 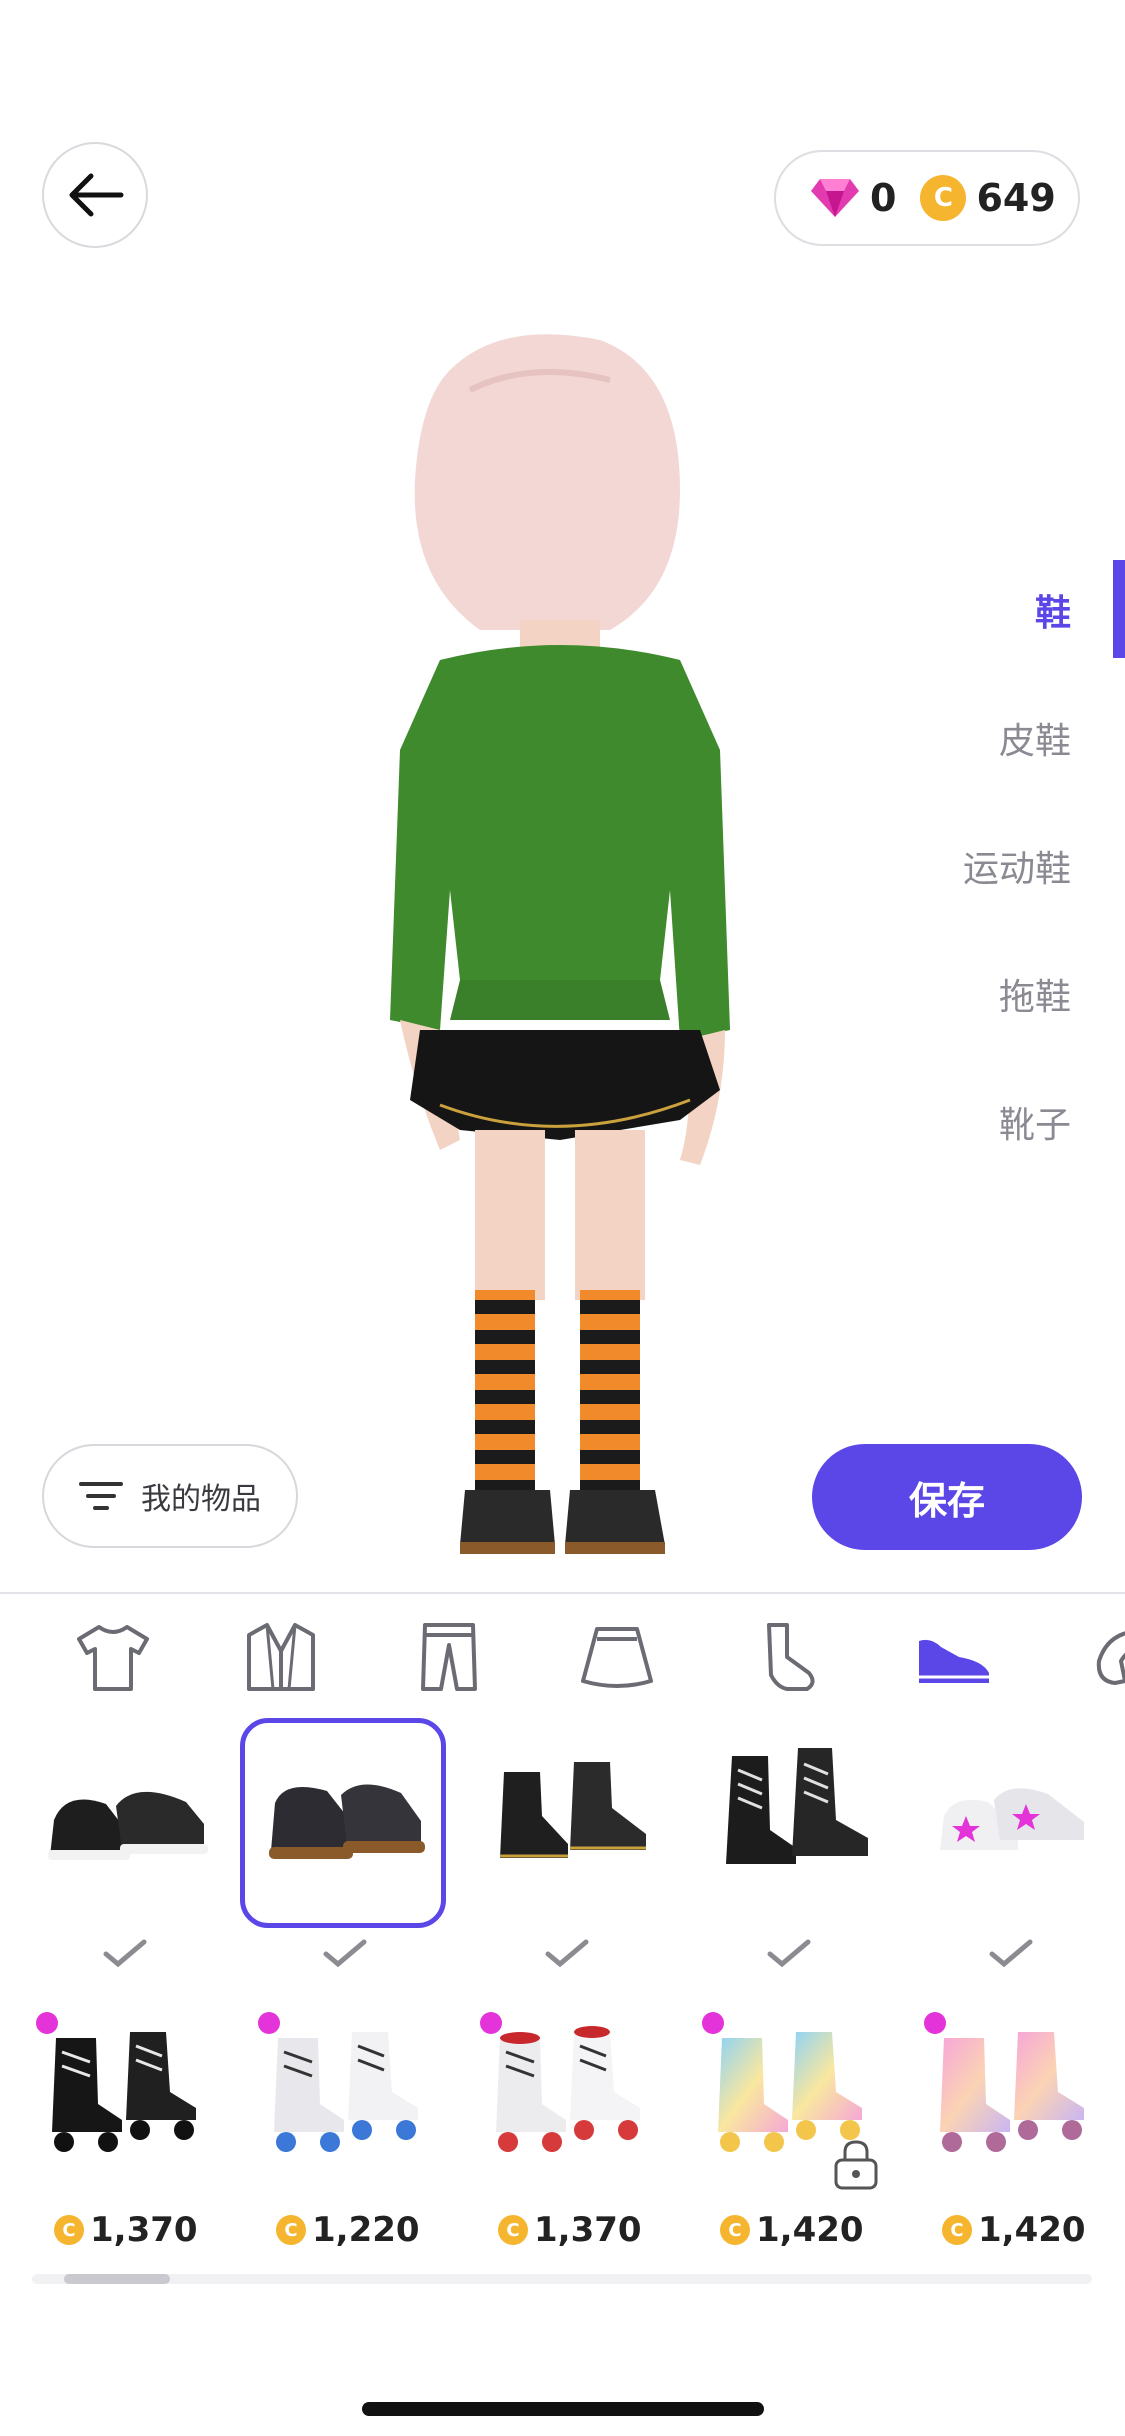 What do you see at coordinates (562, 1655) in the screenshot?
I see `clothing-category-tabs` at bounding box center [562, 1655].